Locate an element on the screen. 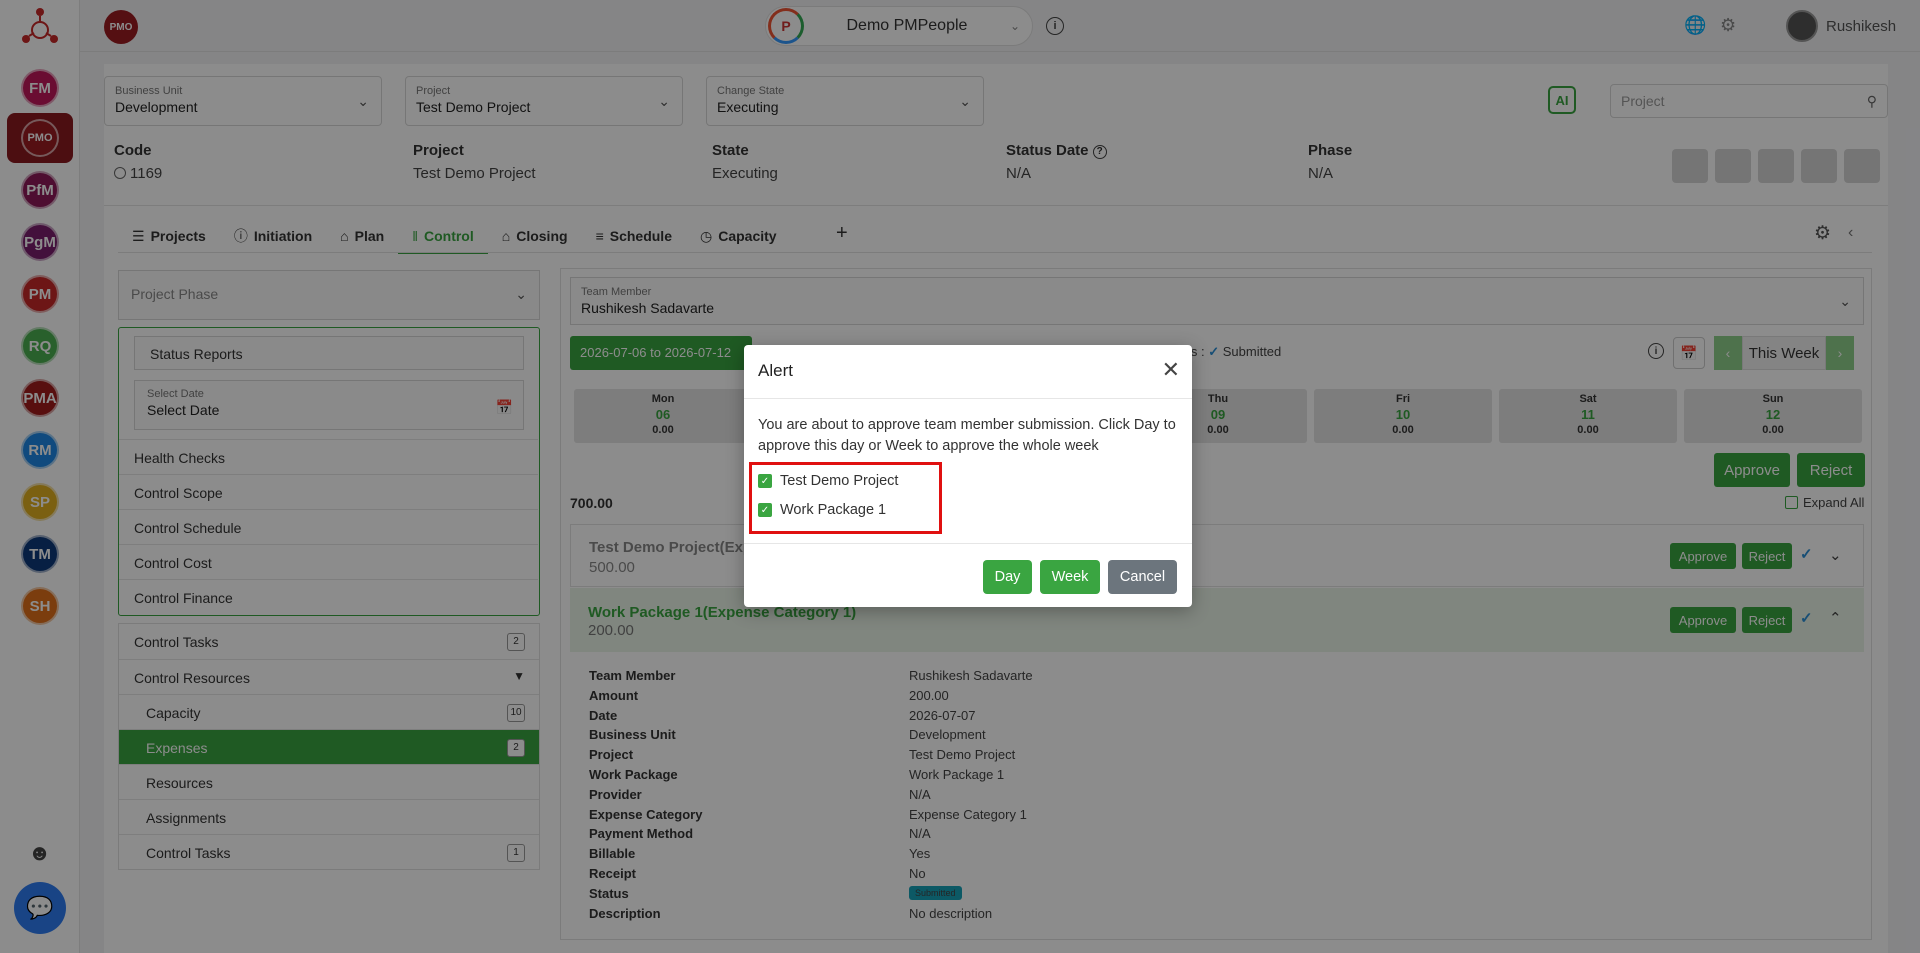 This screenshot has height=953, width=1920. week-button: Week is located at coordinates (1070, 577).